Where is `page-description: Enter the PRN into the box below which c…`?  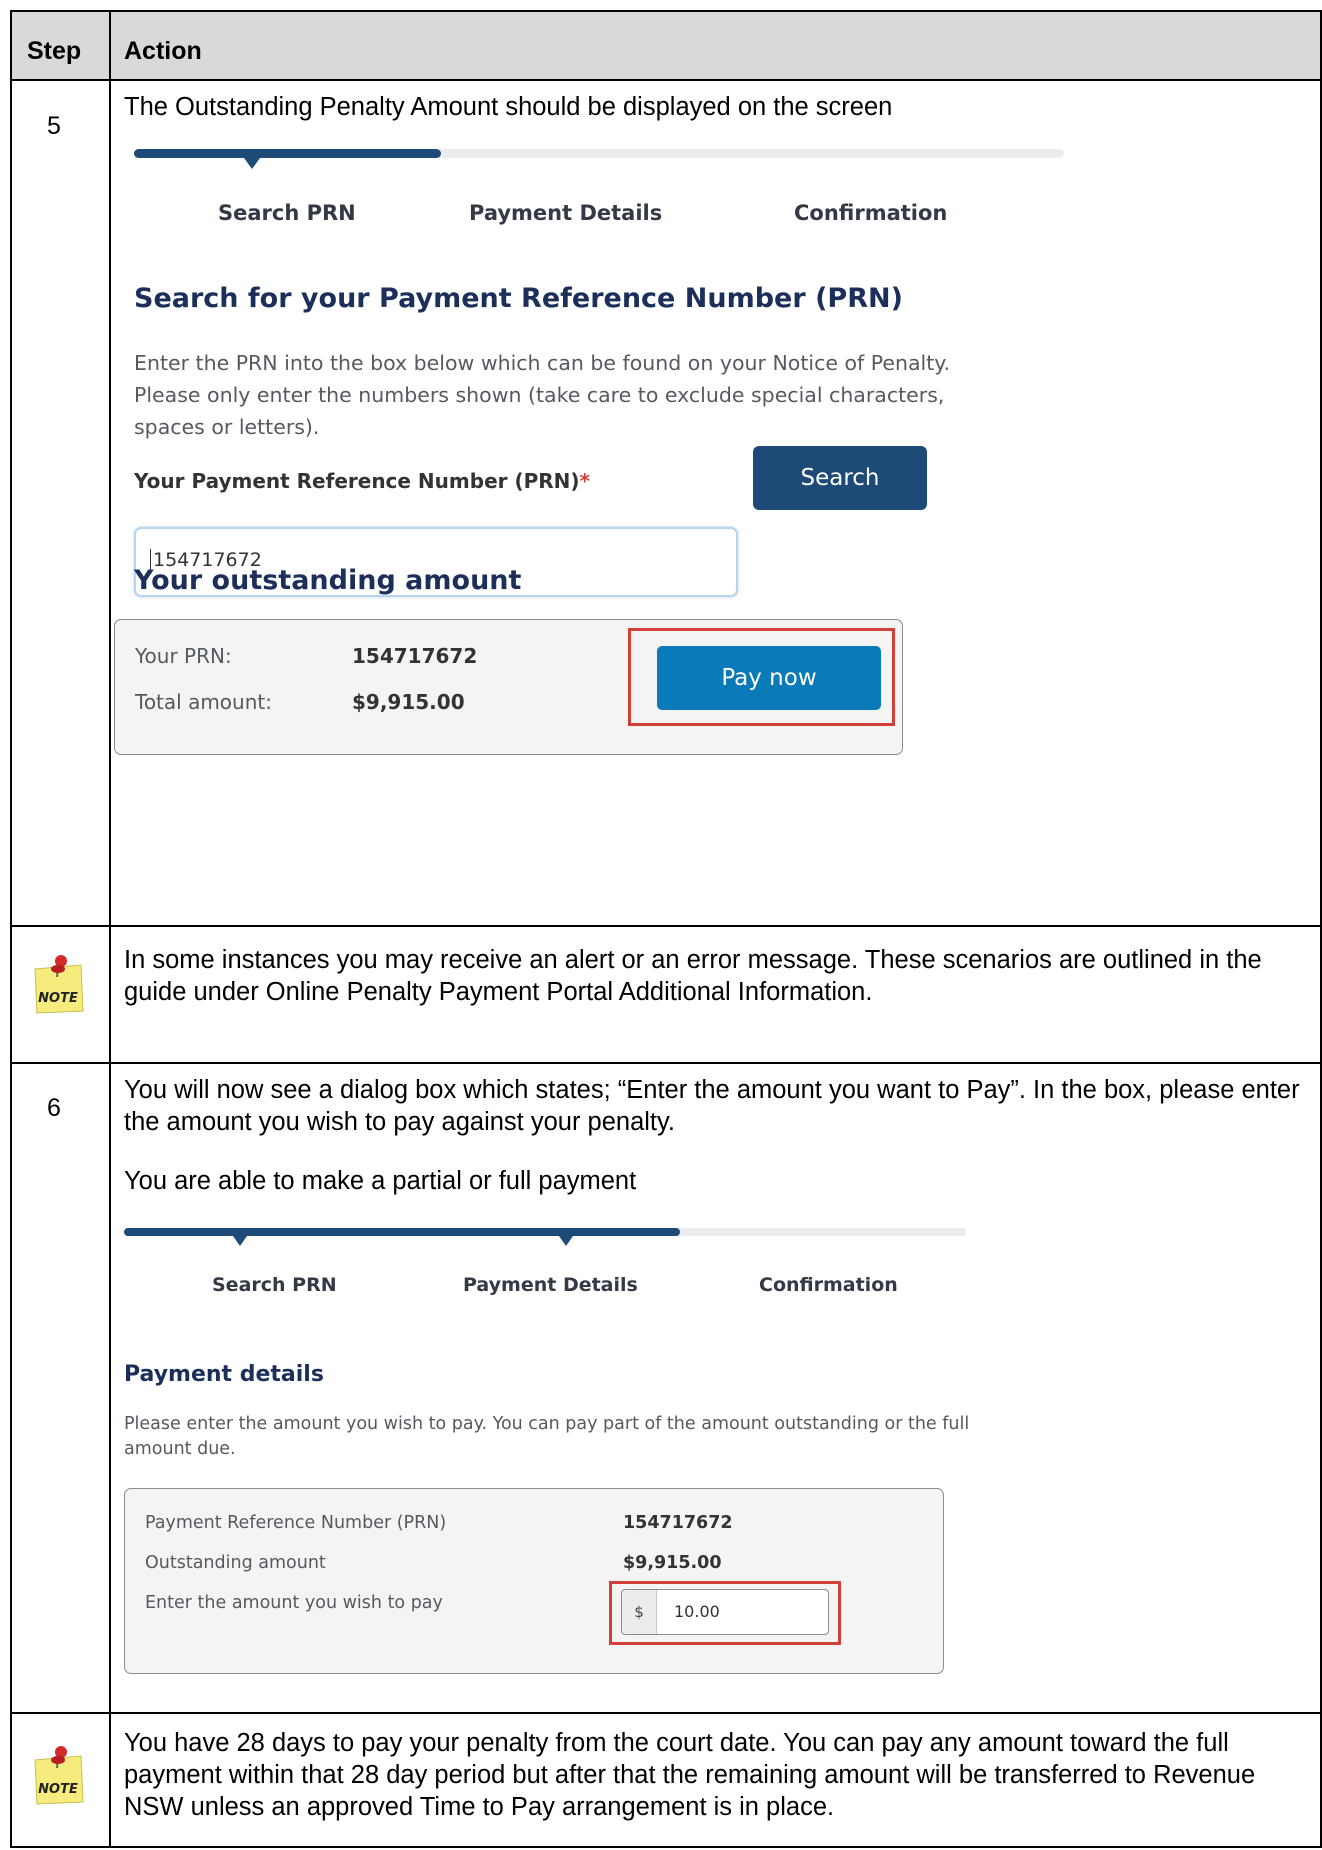 page-description: Enter the PRN into the box below which c… is located at coordinates (542, 395).